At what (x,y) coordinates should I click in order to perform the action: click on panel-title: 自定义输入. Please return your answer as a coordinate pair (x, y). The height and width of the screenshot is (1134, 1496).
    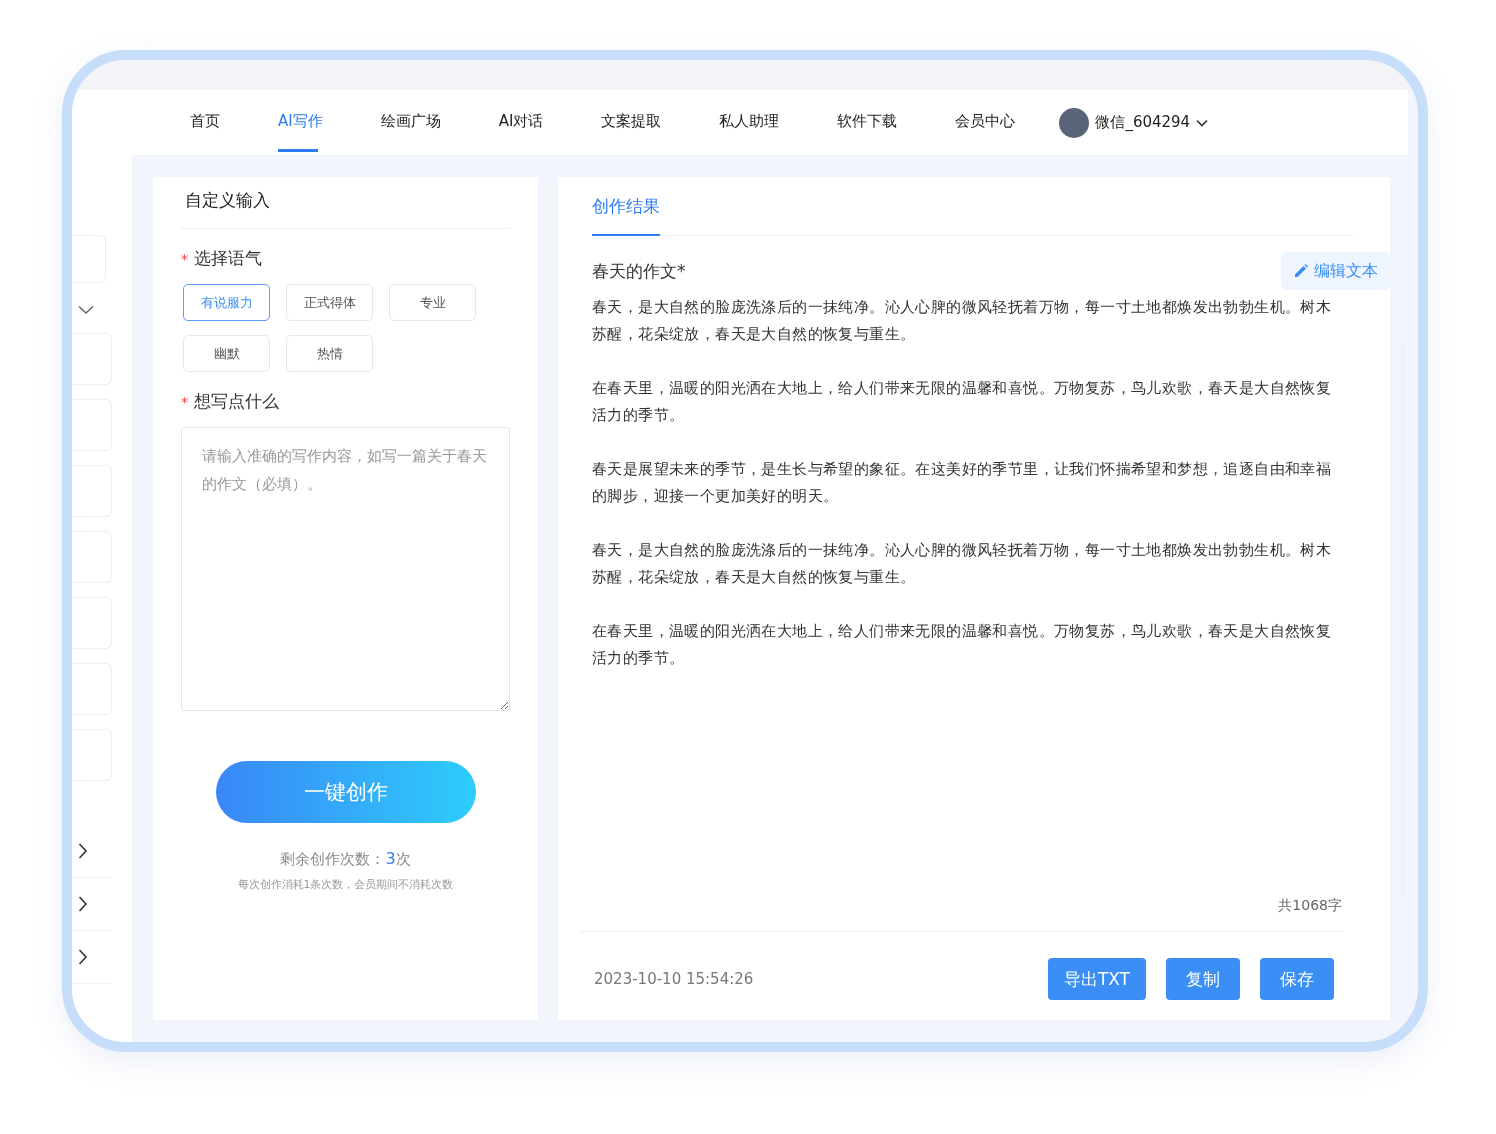
    Looking at the image, I should click on (345, 209).